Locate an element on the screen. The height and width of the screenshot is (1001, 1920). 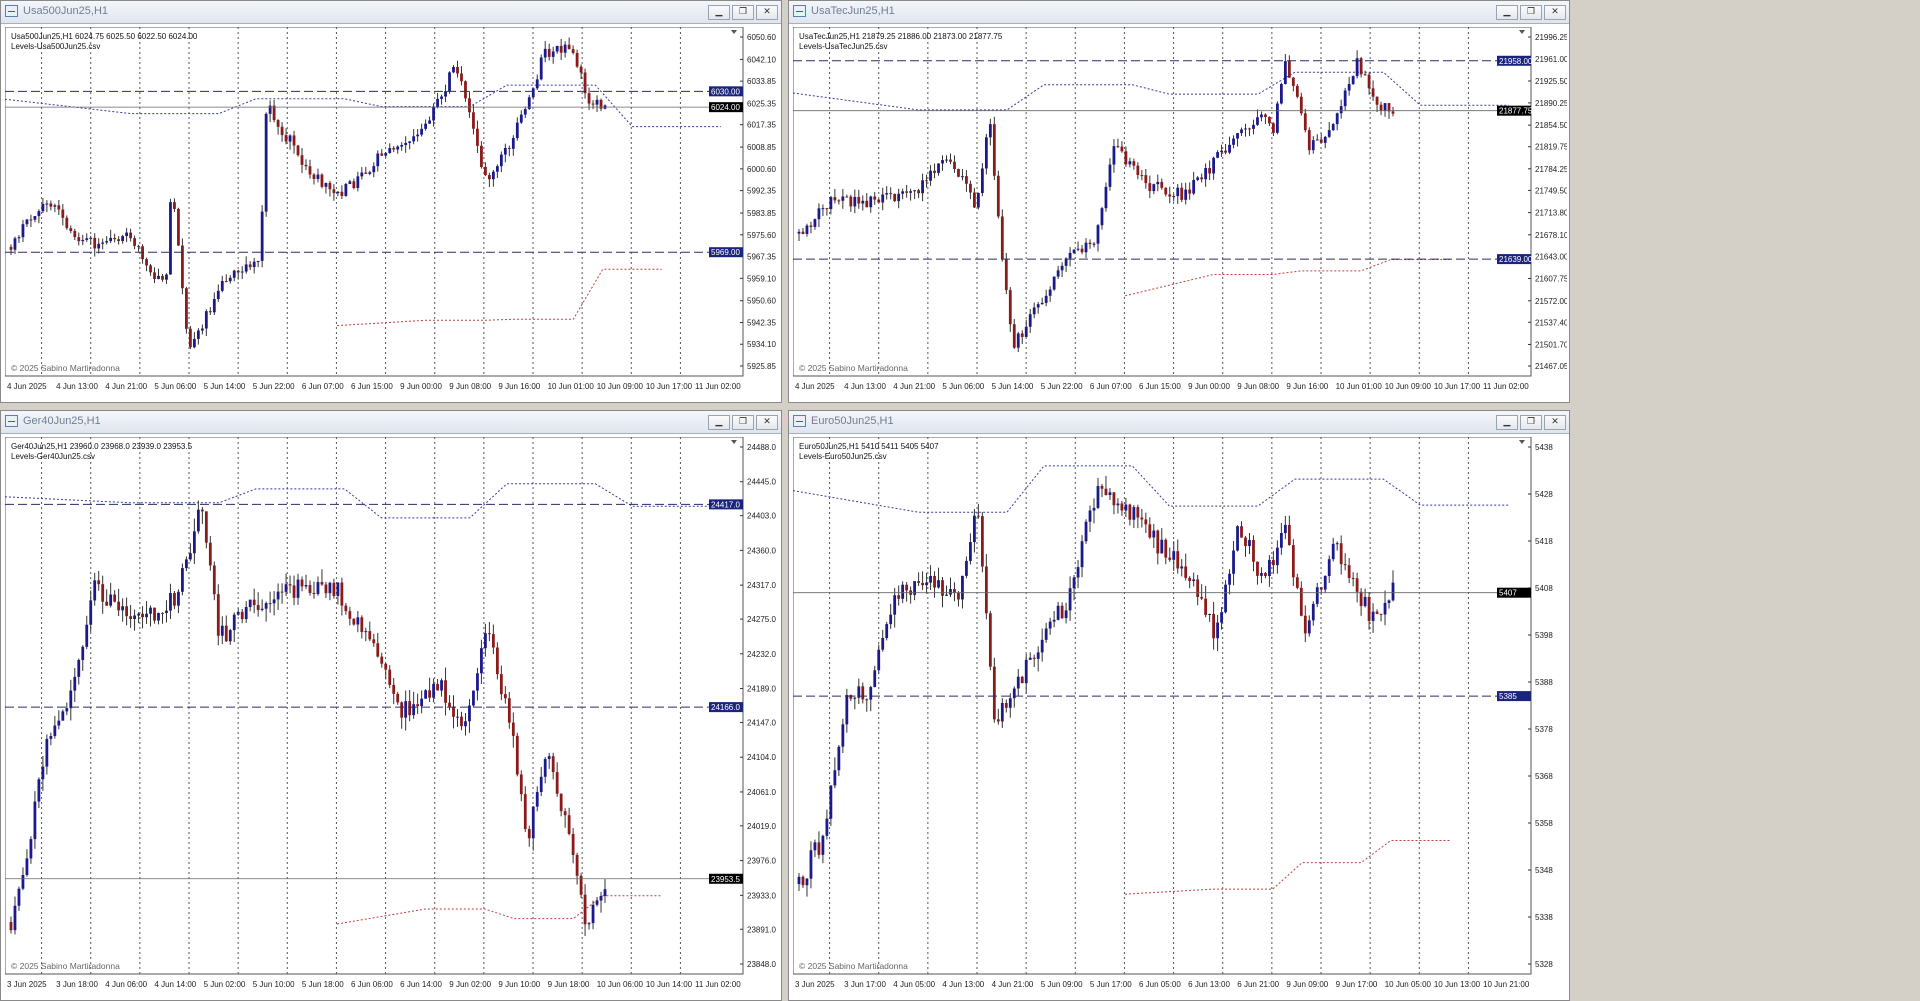
time-axis-label: 9 Jun 08:00 is located at coordinates (470, 386).